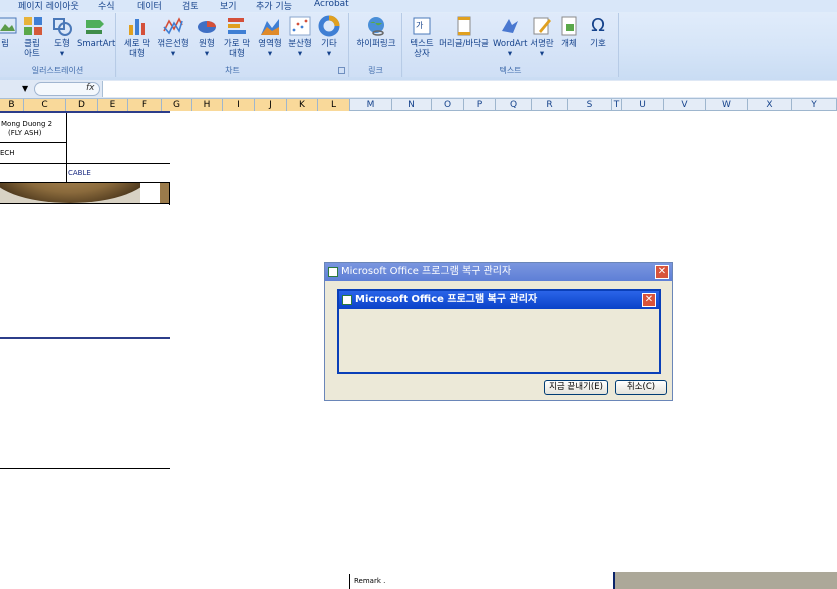 The height and width of the screenshot is (589, 837). Describe the element at coordinates (329, 26) in the screenshot. I see `donut-chart-icon` at that location.